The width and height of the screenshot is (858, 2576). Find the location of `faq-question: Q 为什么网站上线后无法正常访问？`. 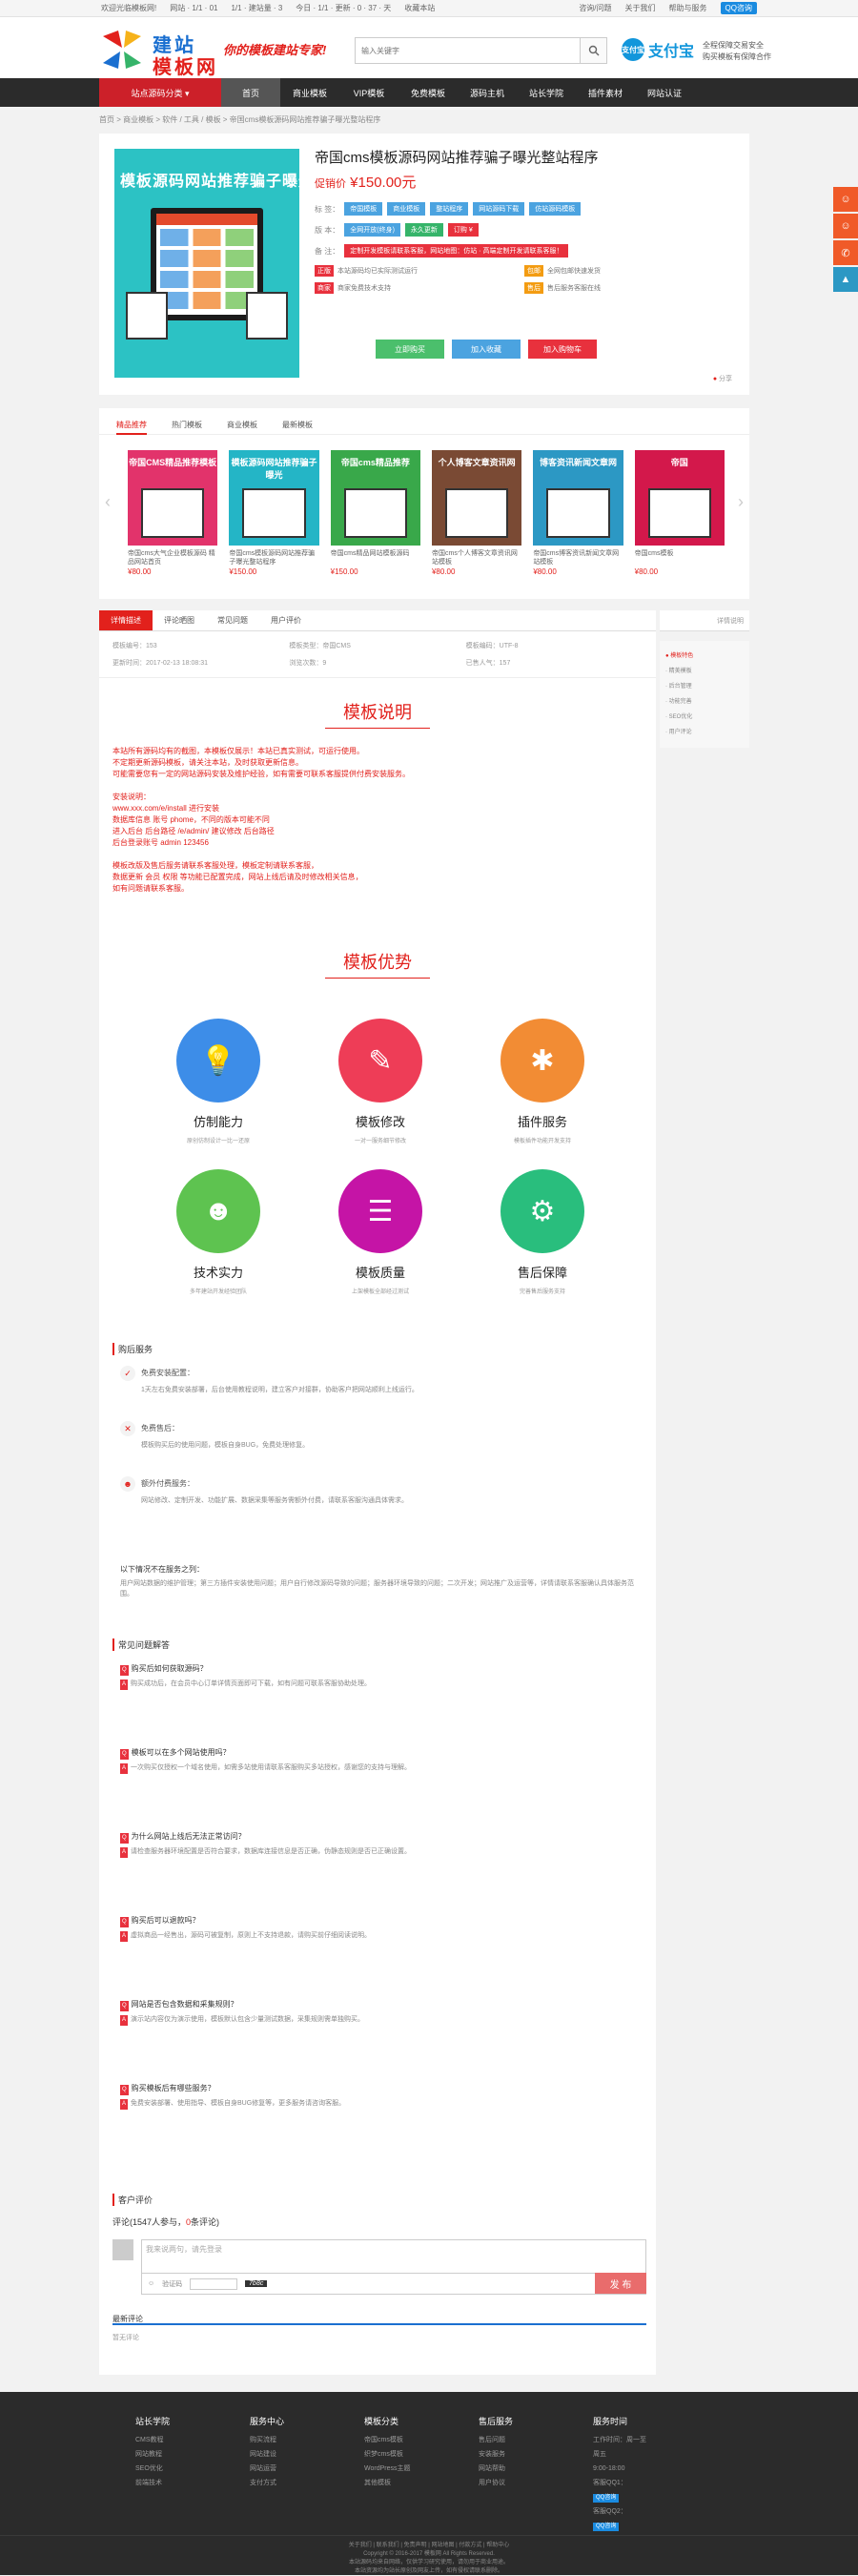

faq-question: Q 为什么网站上线后无法正常访问？ is located at coordinates (377, 1837).